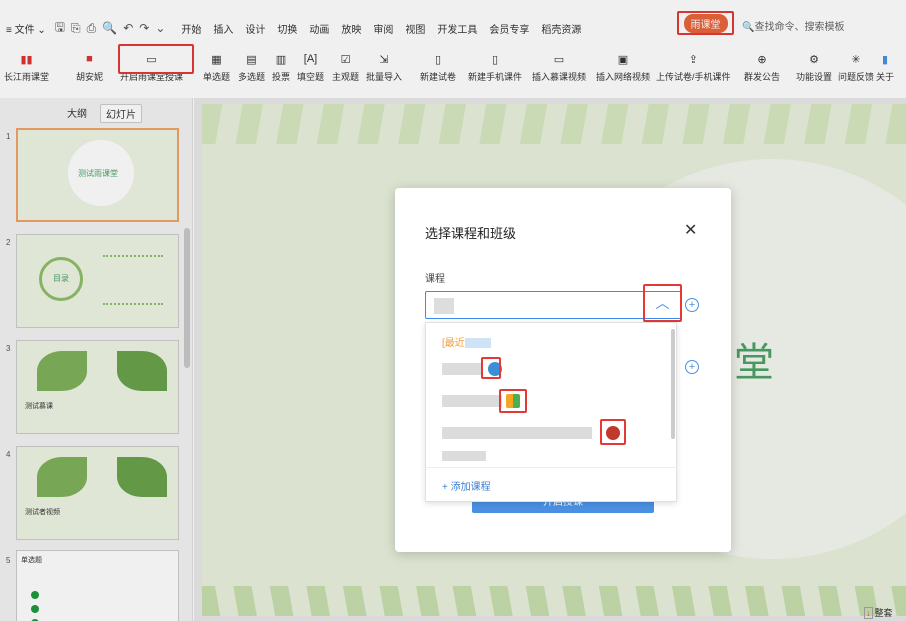 This screenshot has height=621, width=906. I want to click on slide-number: 4, so click(8, 454).